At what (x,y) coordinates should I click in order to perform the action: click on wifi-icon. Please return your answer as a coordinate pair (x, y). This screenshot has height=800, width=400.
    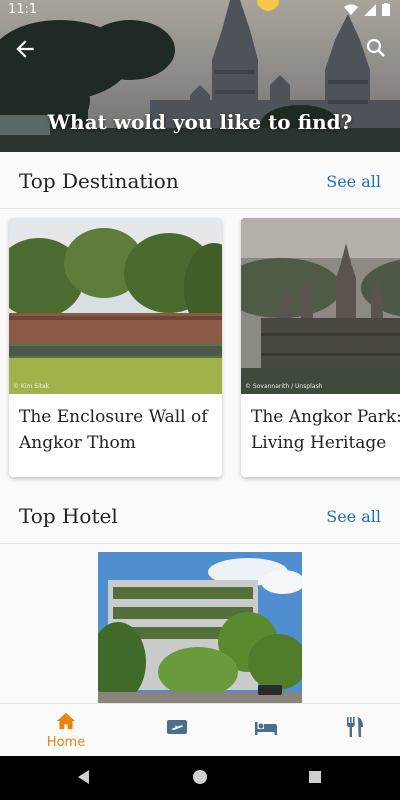
    Looking at the image, I should click on (351, 9).